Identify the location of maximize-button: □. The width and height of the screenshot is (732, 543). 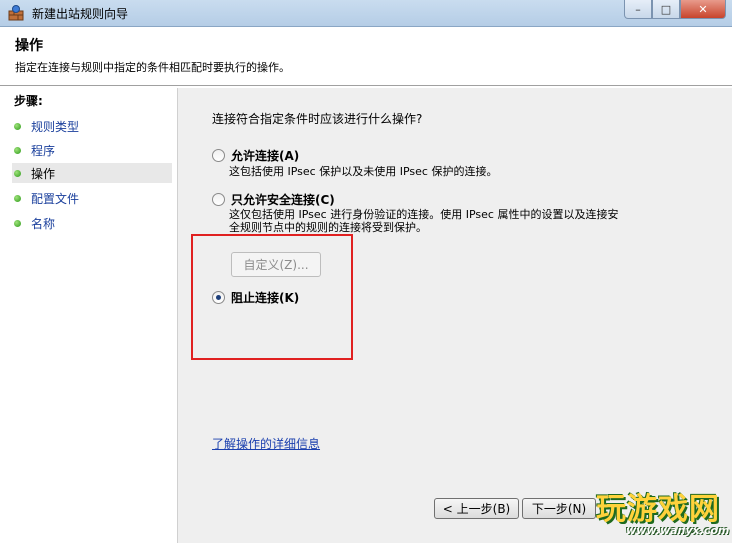
(666, 9).